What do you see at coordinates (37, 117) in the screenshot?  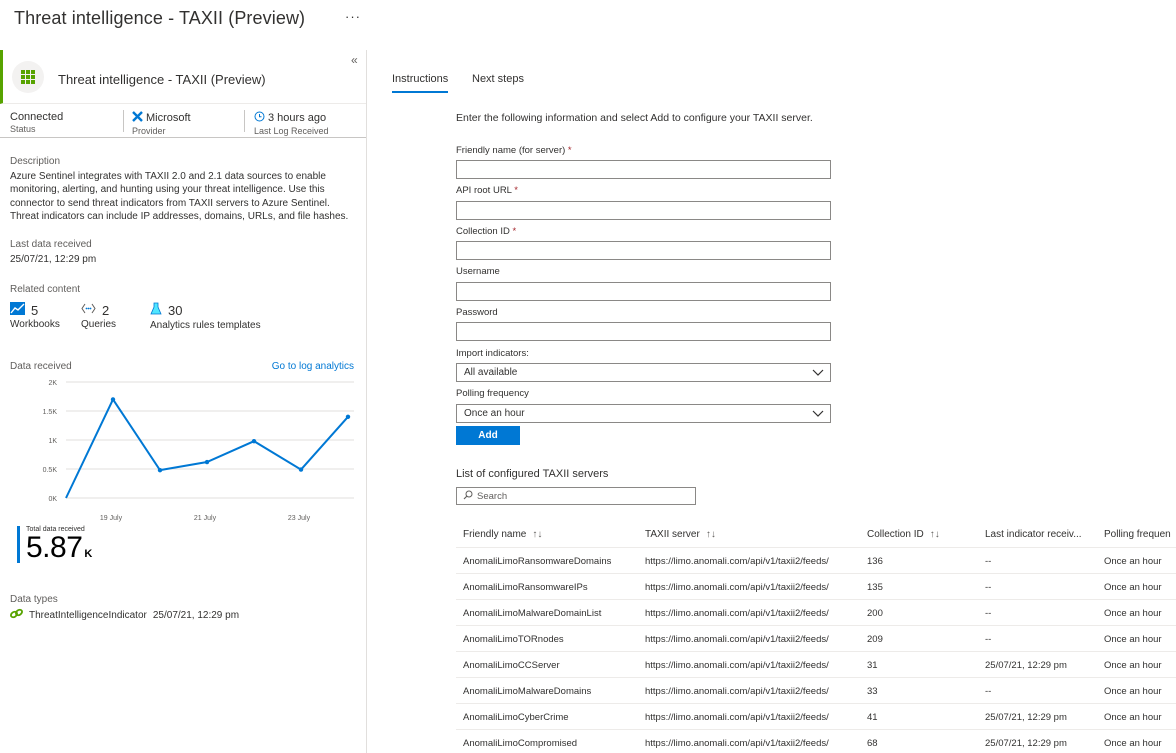 I see `status-value: Connected` at bounding box center [37, 117].